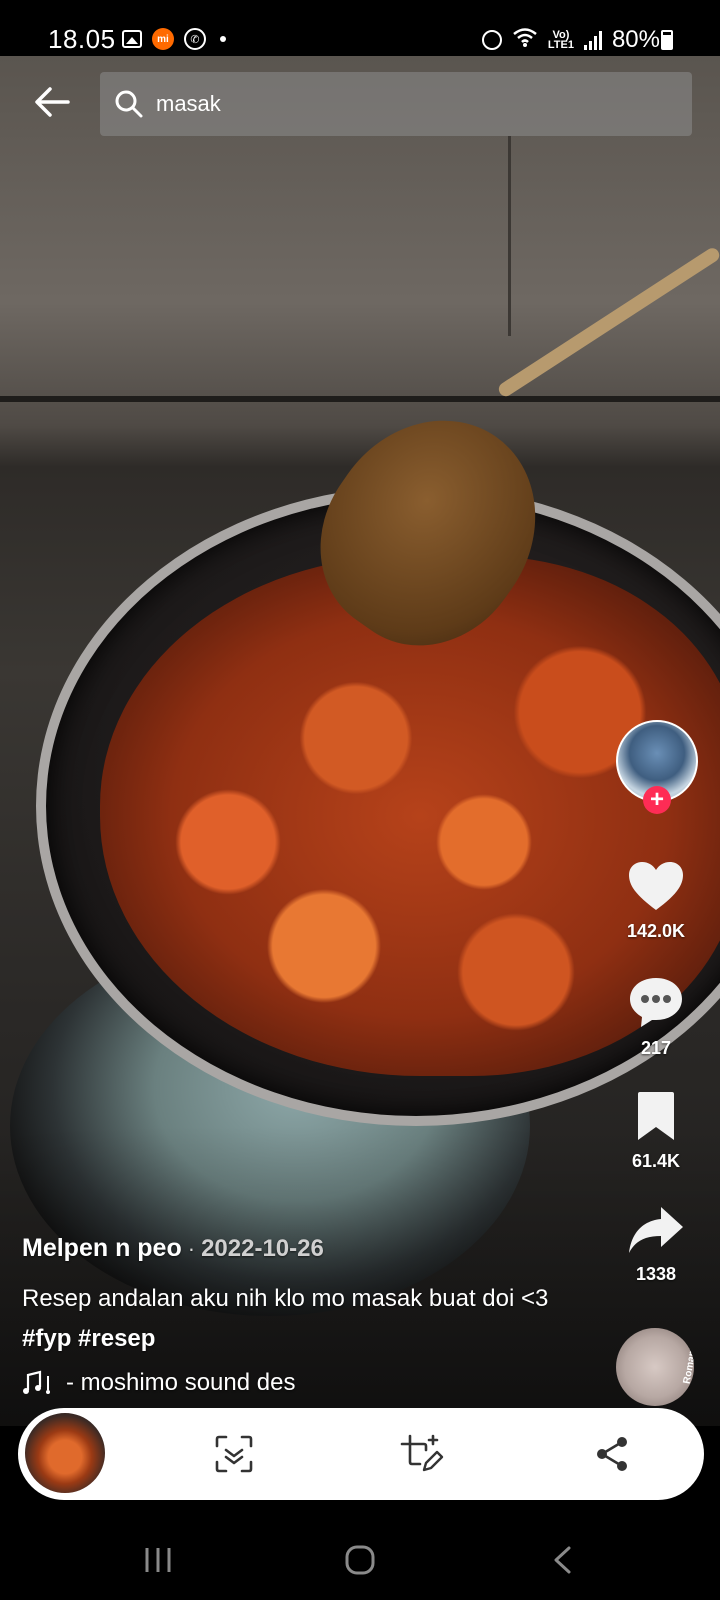  I want to click on home-button, so click(360, 1560).